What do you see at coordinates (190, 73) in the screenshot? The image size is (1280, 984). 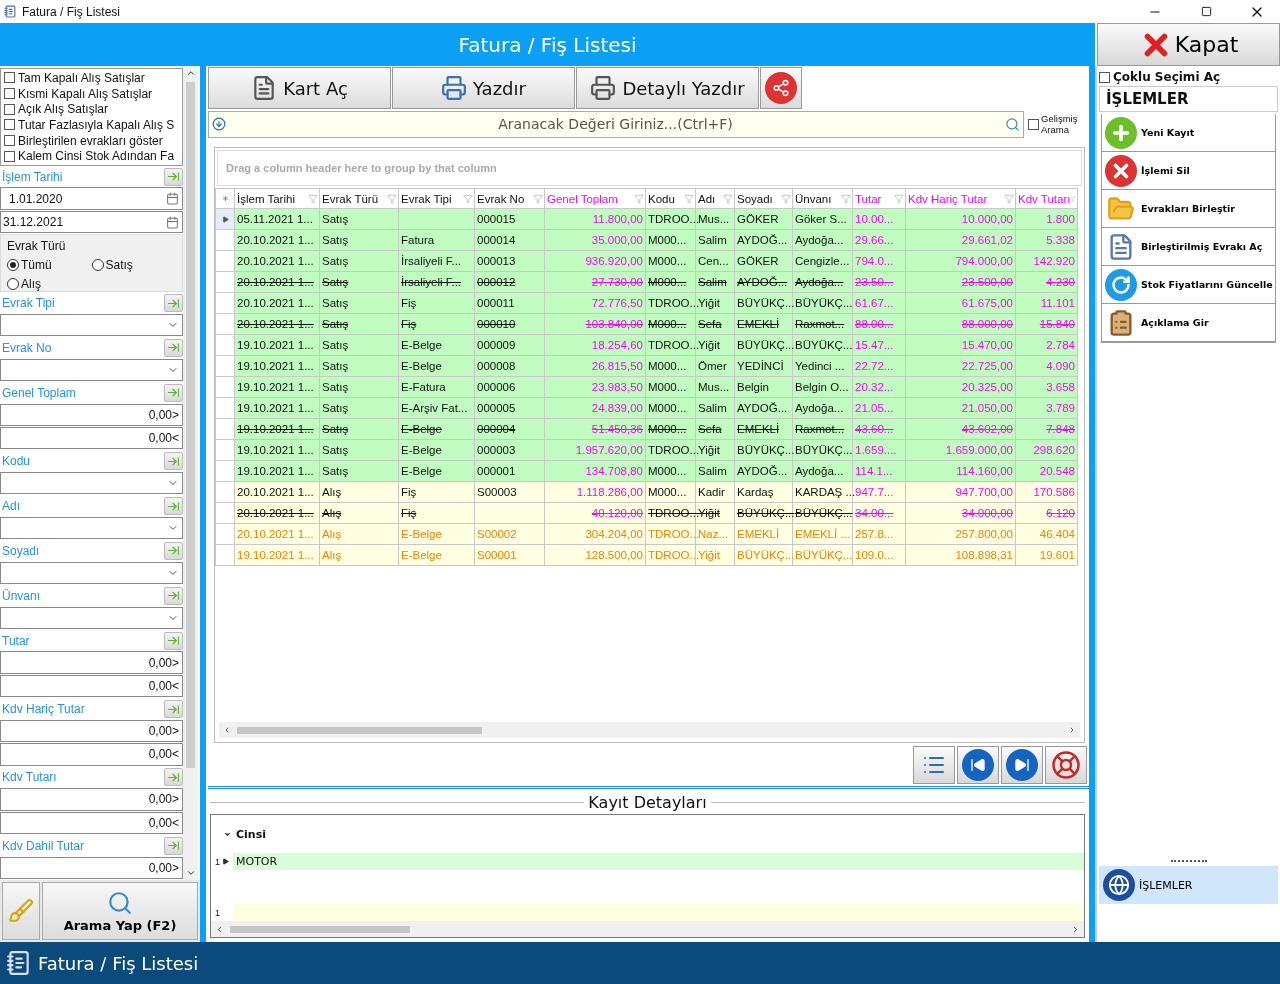 I see `scroll-up-icon` at bounding box center [190, 73].